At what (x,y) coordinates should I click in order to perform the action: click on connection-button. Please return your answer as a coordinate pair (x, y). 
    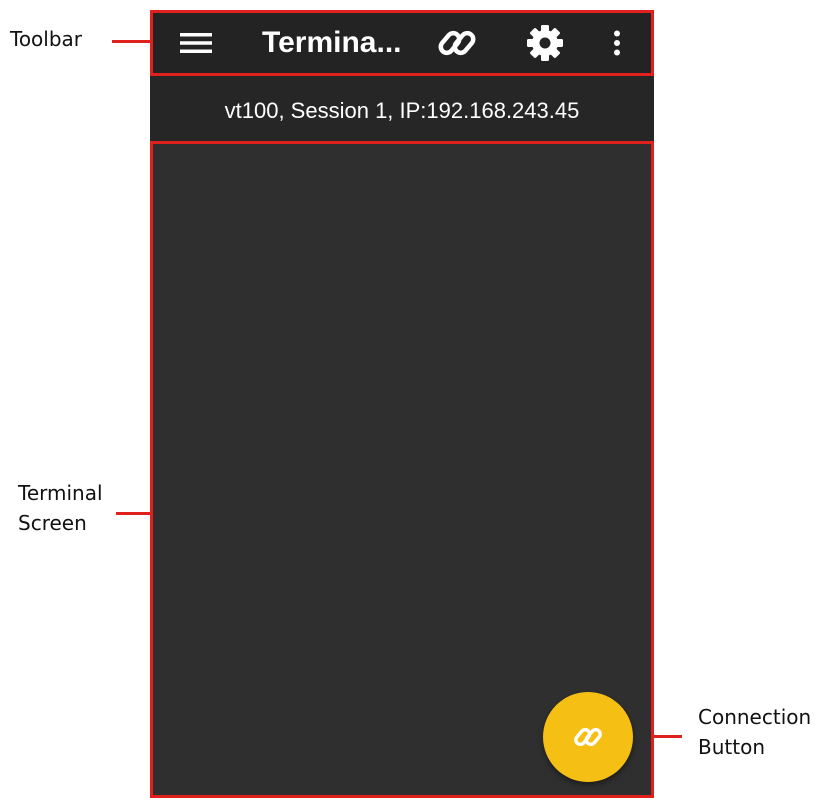
    Looking at the image, I should click on (588, 737).